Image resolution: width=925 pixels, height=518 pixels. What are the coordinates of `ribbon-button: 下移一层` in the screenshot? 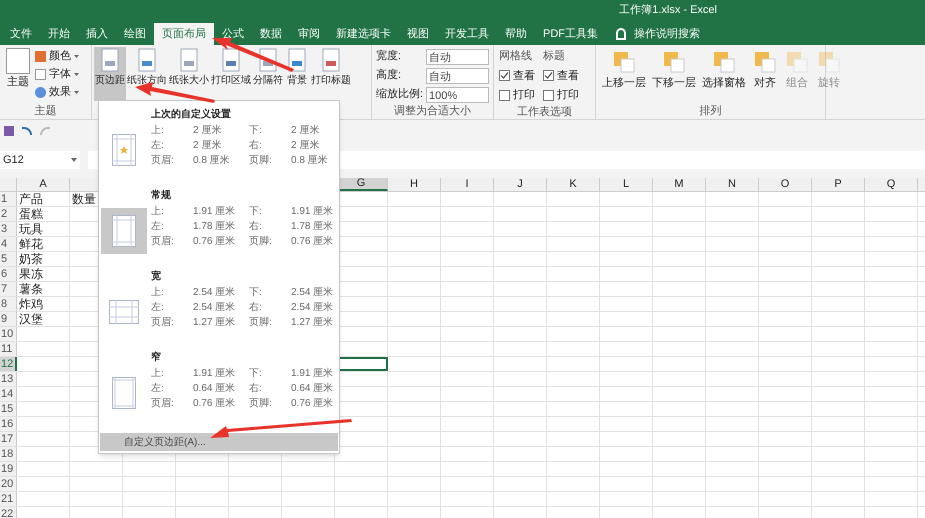 It's located at (674, 70).